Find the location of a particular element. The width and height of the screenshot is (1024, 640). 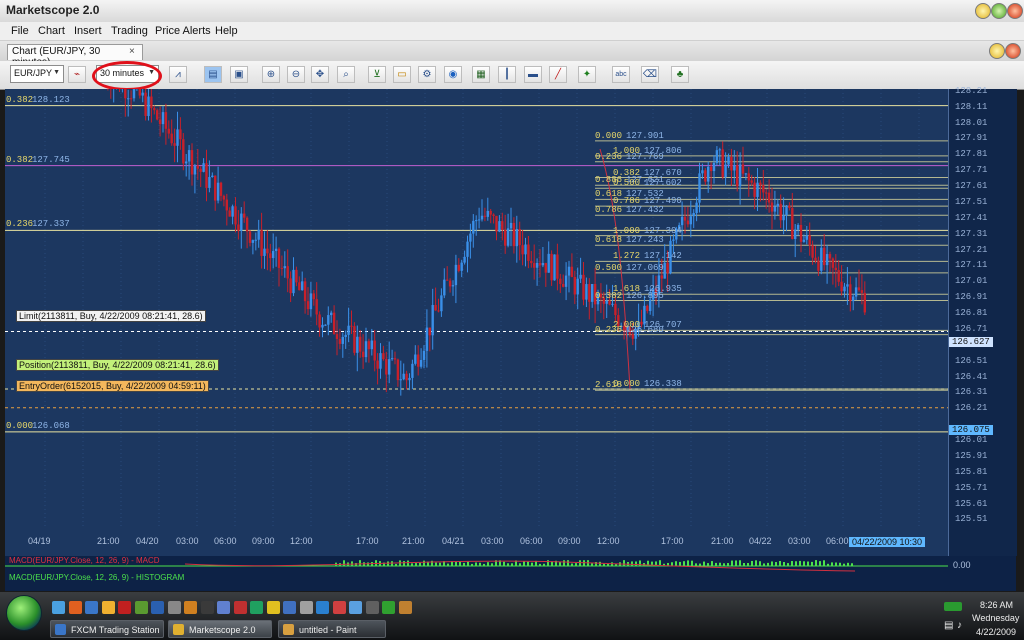

doc-minimize-button is located at coordinates (997, 51).